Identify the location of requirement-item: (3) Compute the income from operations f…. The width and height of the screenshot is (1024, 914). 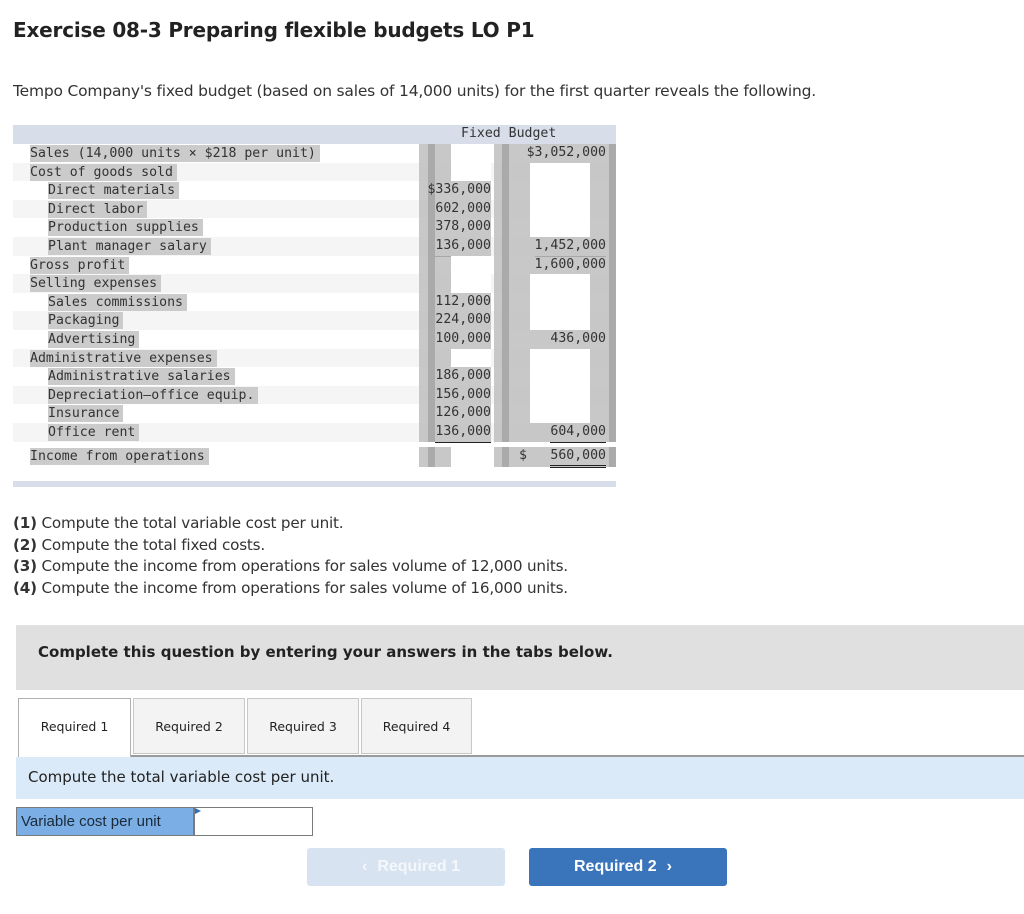
(290, 566).